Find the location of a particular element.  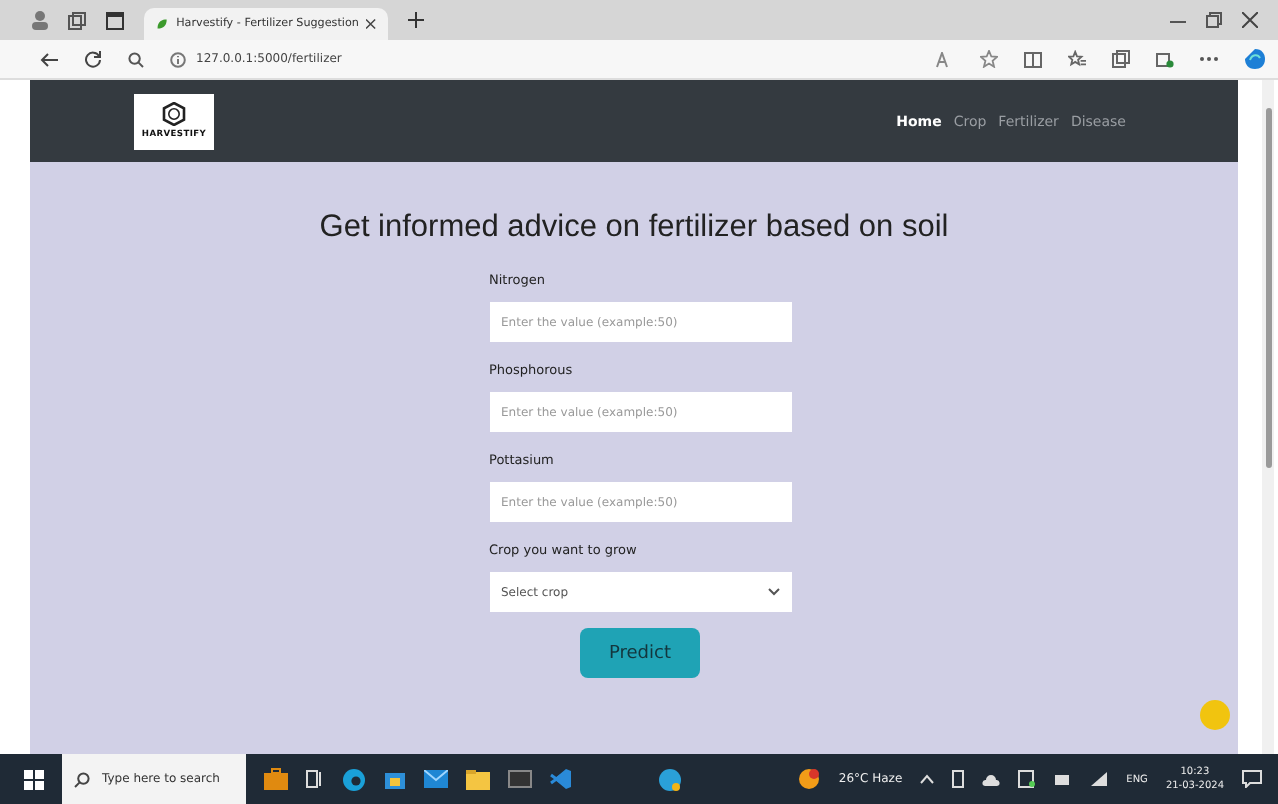

chevron-down-icon is located at coordinates (773, 592).